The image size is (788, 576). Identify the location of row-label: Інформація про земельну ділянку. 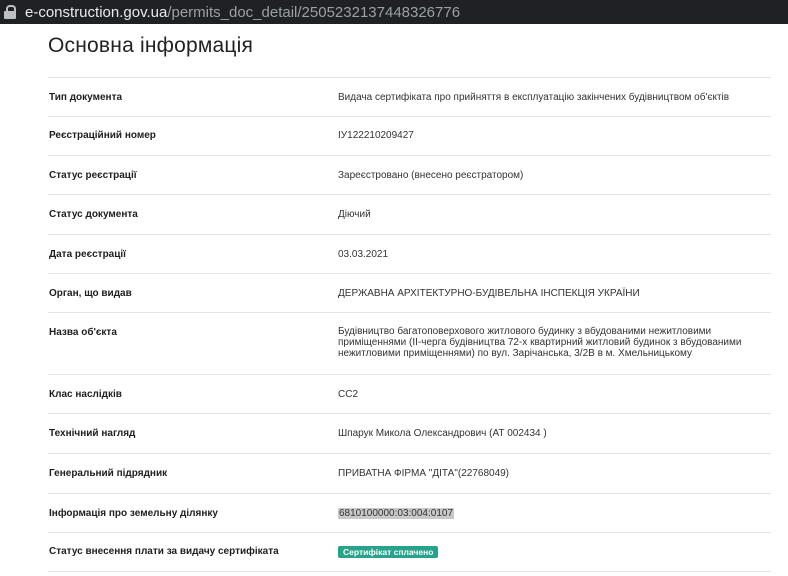
(133, 513).